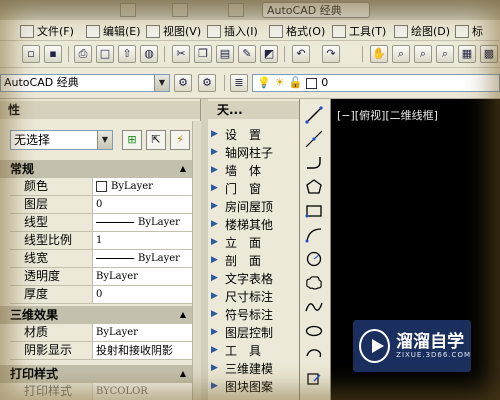 The width and height of the screenshot is (500, 400). I want to click on toggle-pickadd-button: ⊞, so click(132, 140).